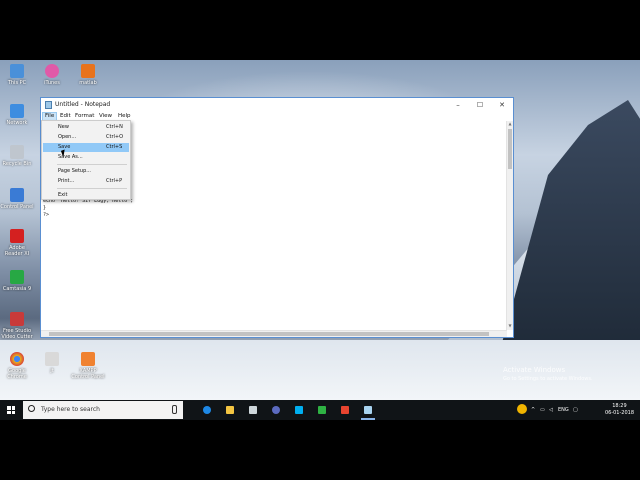 Image resolution: width=640 pixels, height=480 pixels. I want to click on file-icon, so click(52, 359).